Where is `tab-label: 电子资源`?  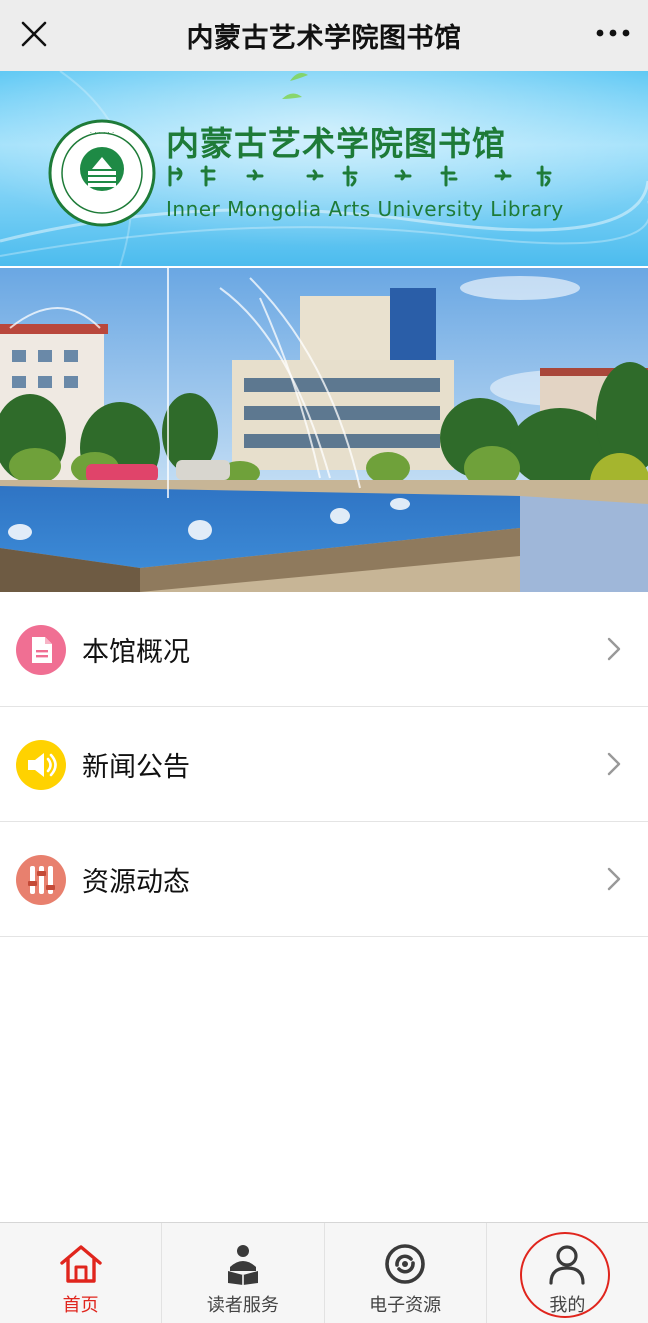
tab-label: 电子资源 is located at coordinates (405, 1305).